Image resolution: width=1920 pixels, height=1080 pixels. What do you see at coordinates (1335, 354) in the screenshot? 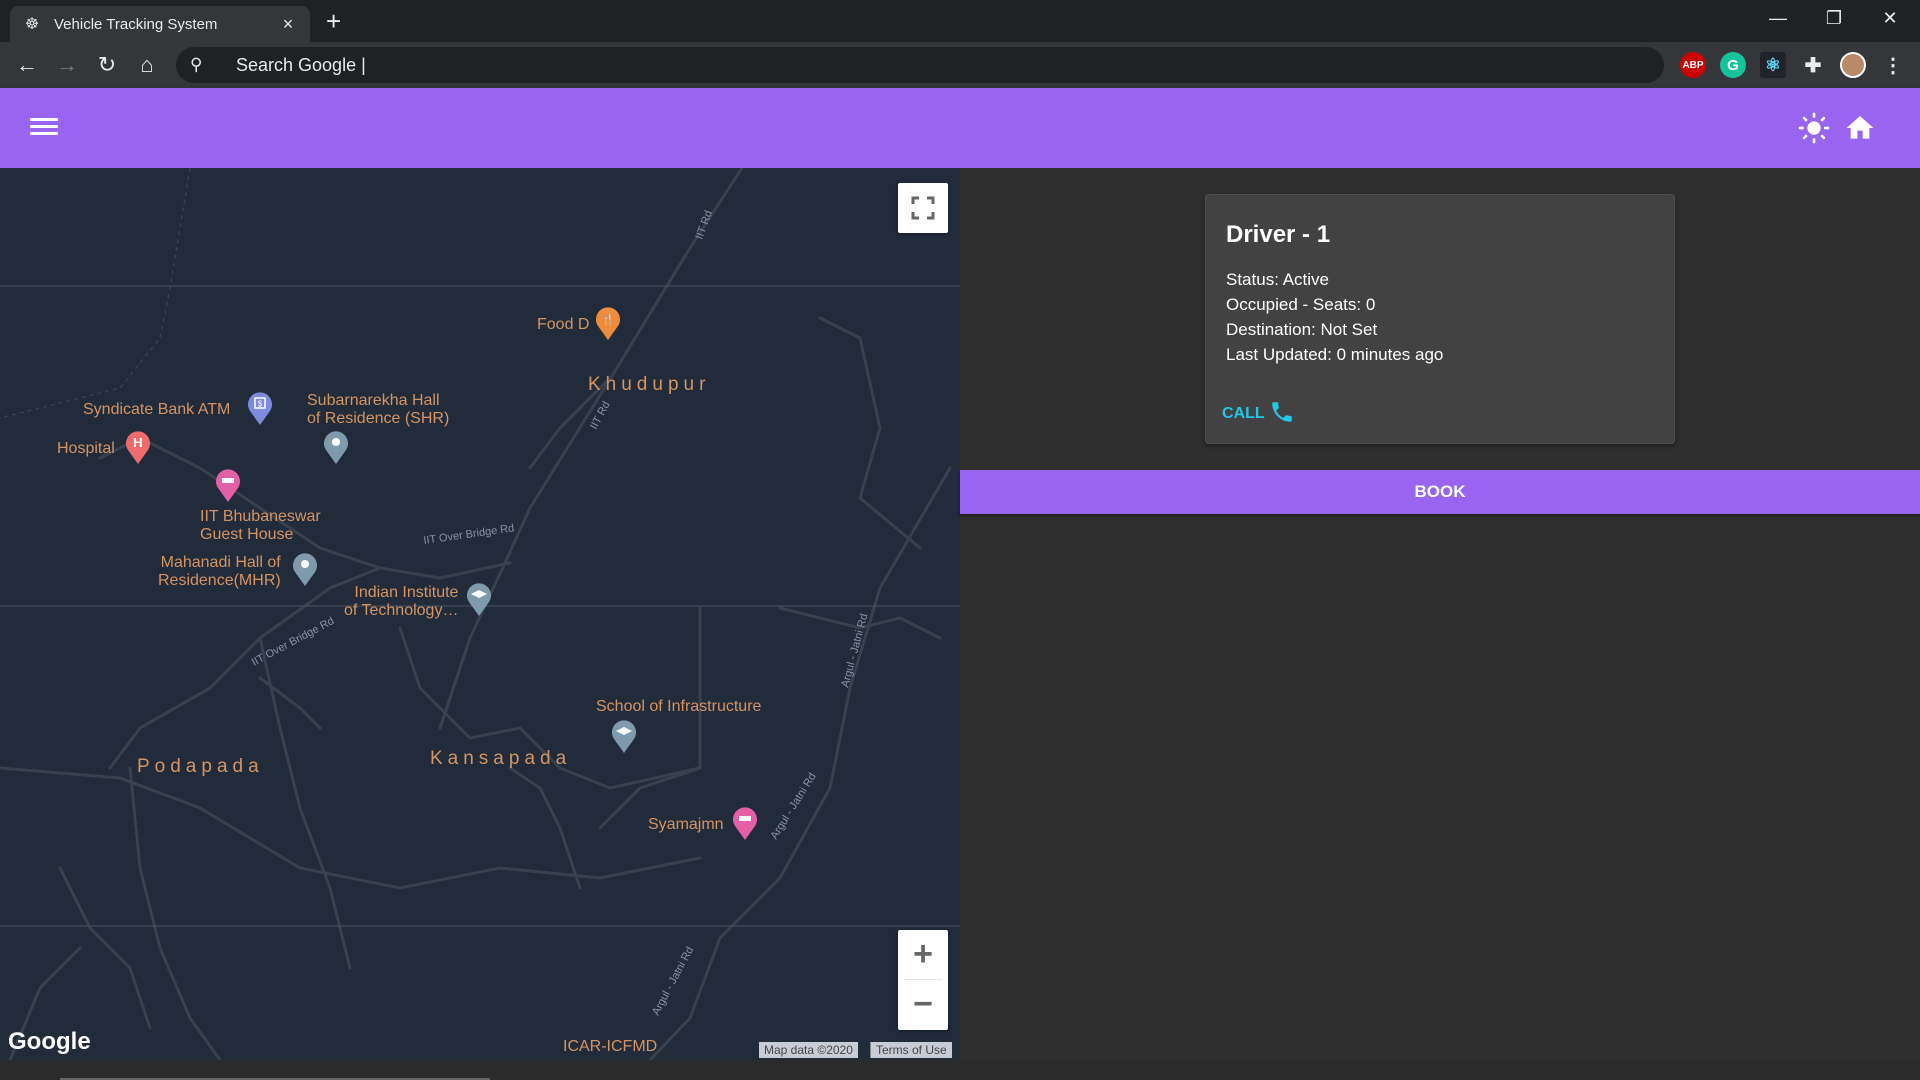
I see `driver-last-updated: Last Updated: 0 minutes ago` at bounding box center [1335, 354].